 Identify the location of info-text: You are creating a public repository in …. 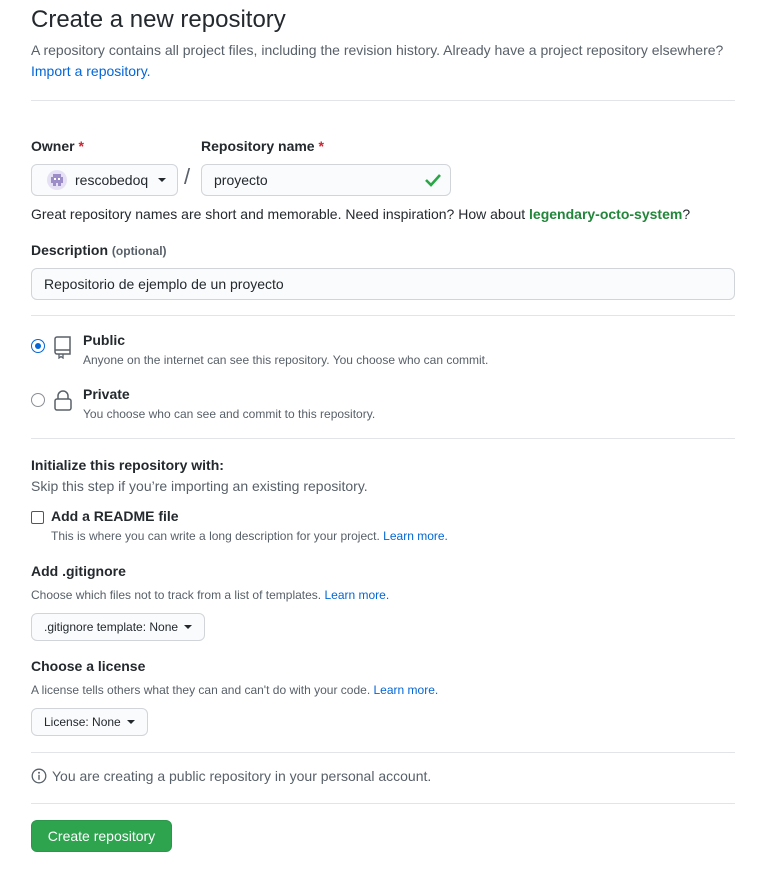
(242, 776).